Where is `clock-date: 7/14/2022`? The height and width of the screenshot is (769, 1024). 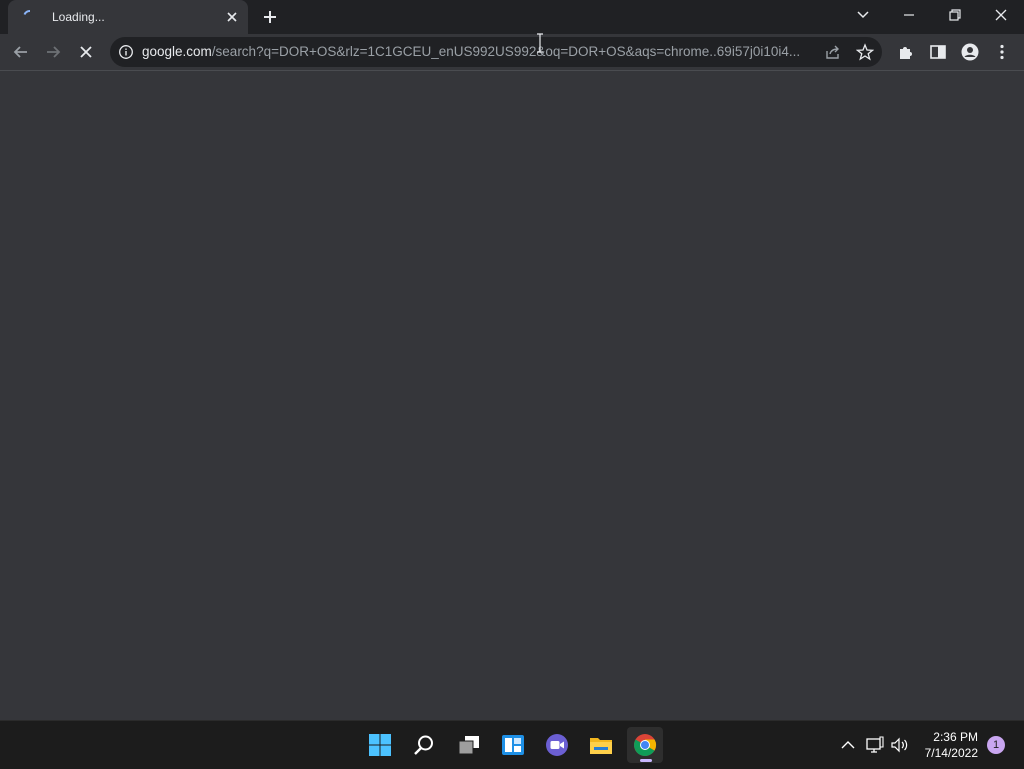
clock-date: 7/14/2022 is located at coordinates (951, 753).